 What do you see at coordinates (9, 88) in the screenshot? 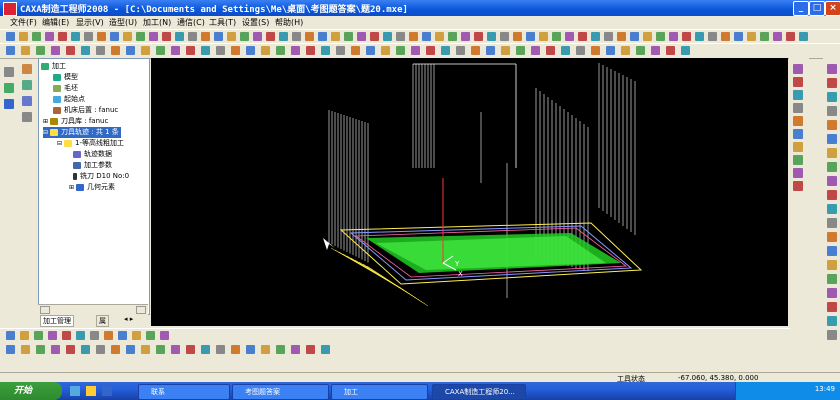
I see `pencil-icon` at bounding box center [9, 88].